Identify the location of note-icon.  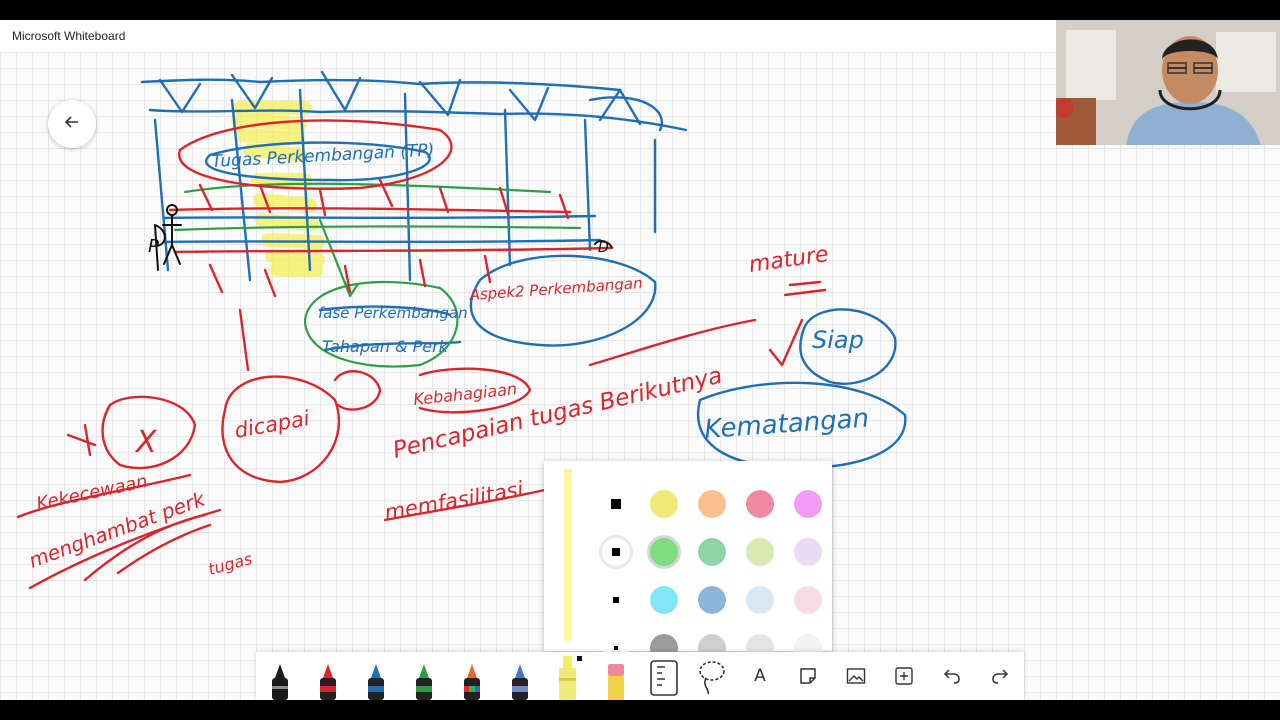
(808, 676).